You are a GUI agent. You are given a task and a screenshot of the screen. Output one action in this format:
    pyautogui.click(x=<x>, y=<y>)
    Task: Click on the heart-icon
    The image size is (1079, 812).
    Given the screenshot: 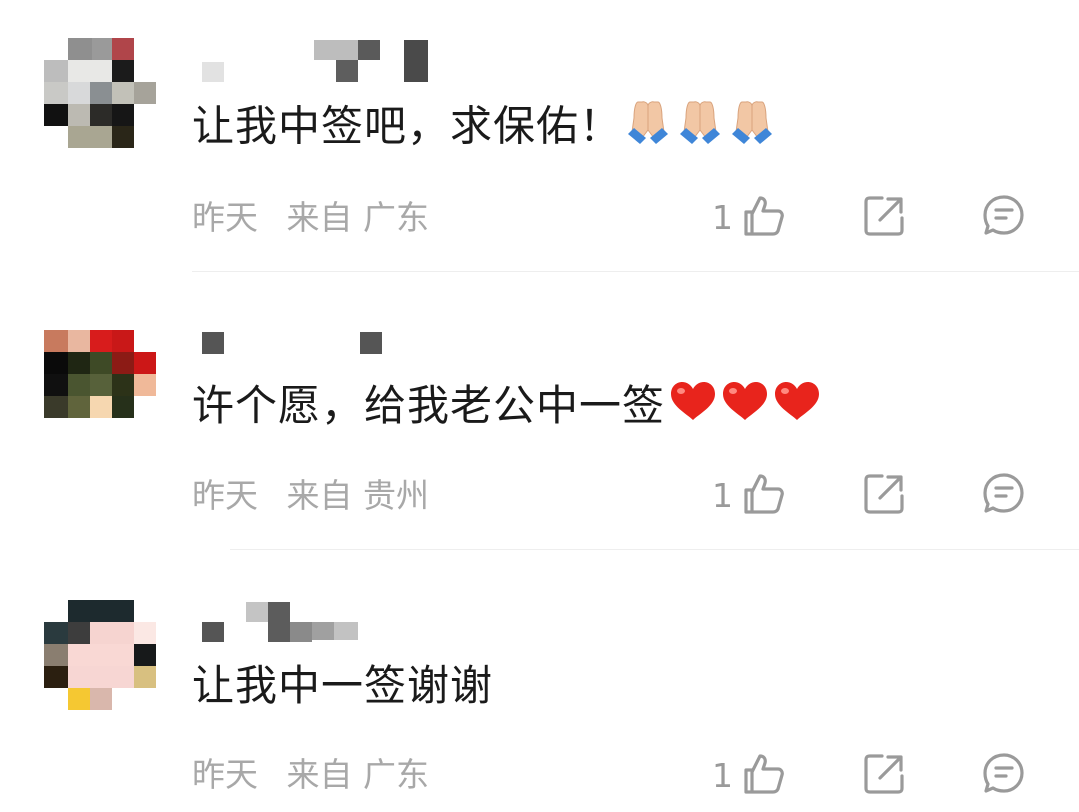 What is the action you would take?
    pyautogui.click(x=745, y=409)
    